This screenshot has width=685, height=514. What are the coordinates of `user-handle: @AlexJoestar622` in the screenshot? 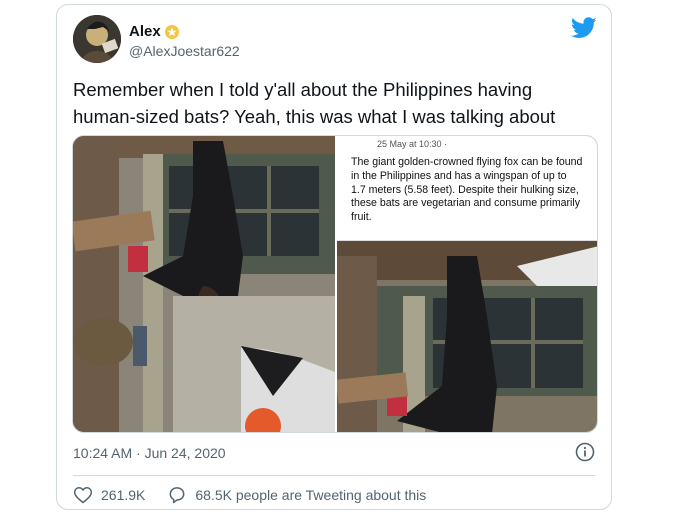 It's located at (184, 51).